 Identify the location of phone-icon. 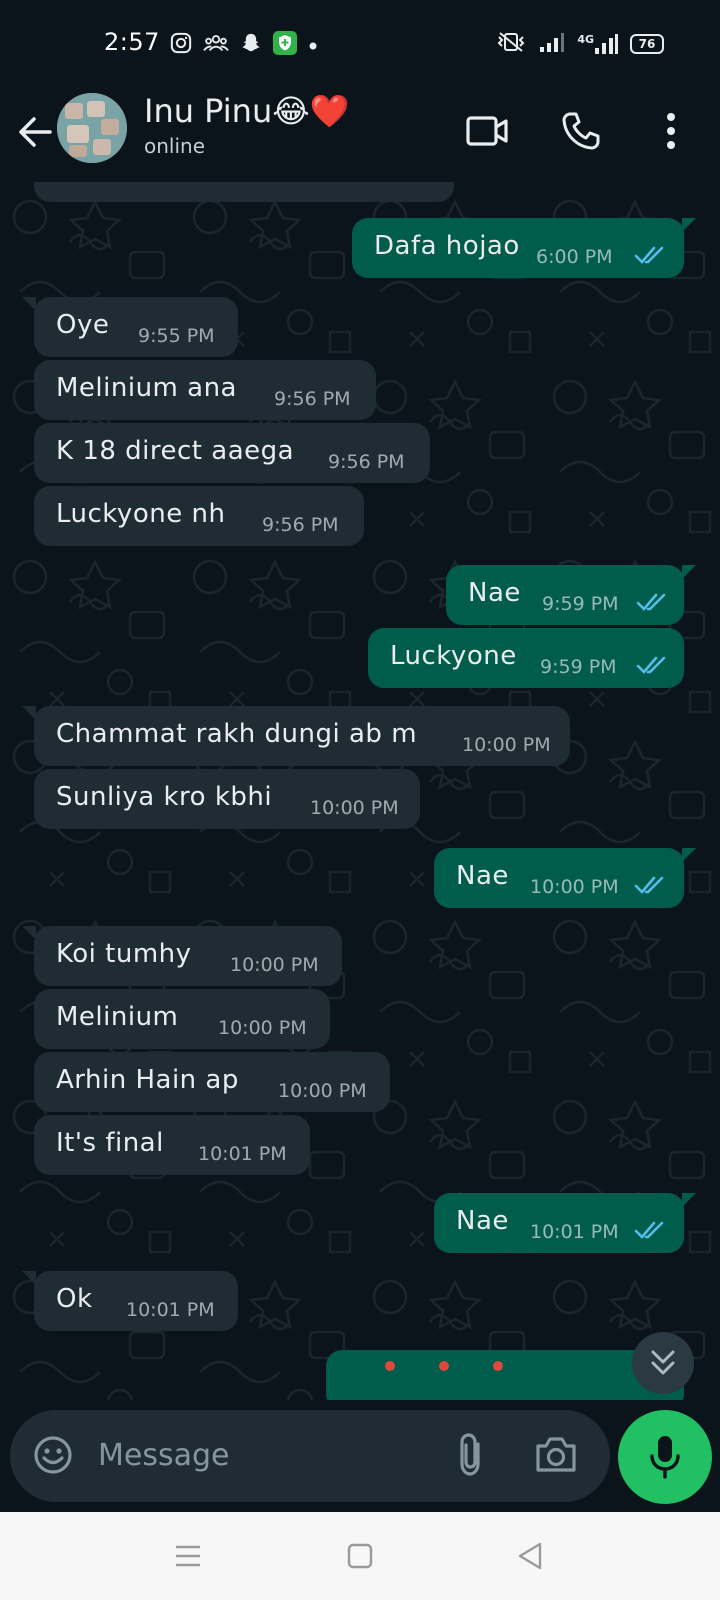
(581, 131).